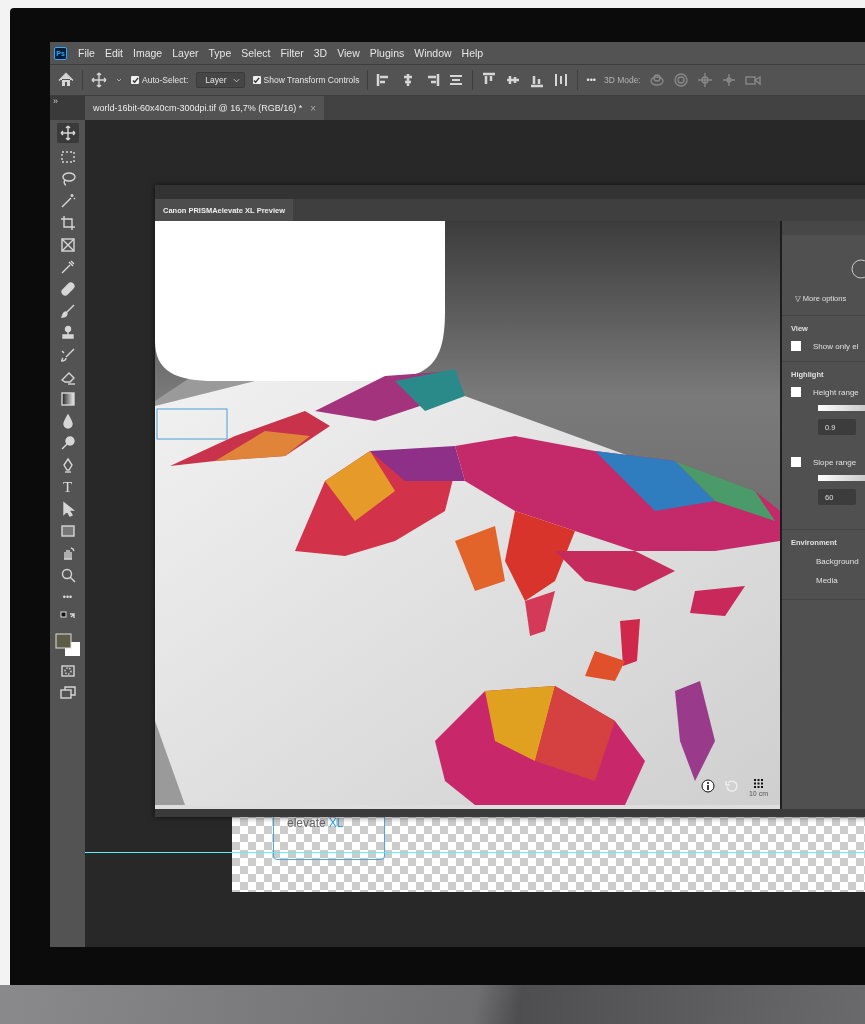 Image resolution: width=865 pixels, height=1024 pixels. I want to click on frame-icon, so click(67, 245).